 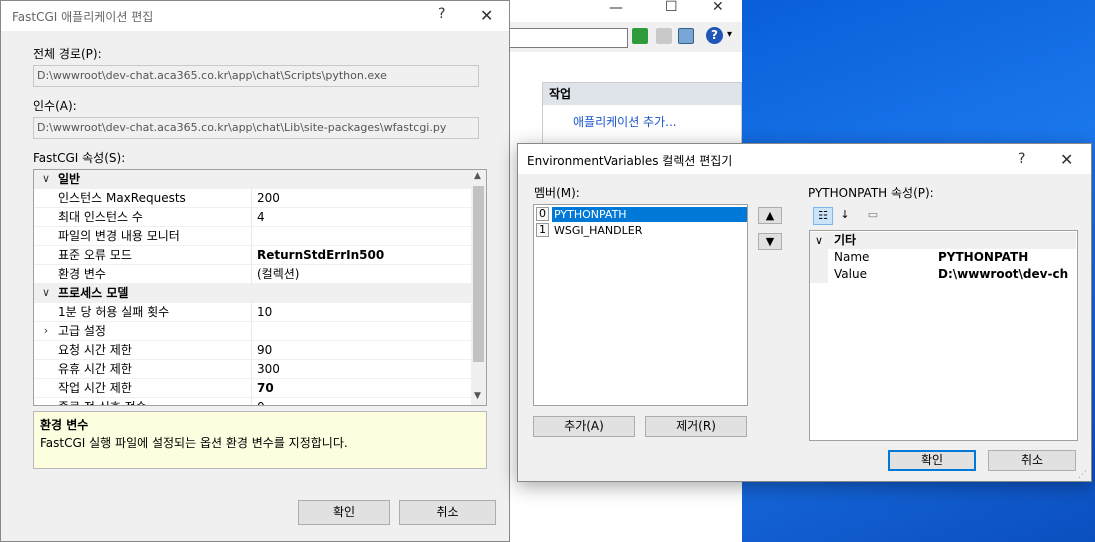 I want to click on property-row: 최대 인스턴스 수 4, so click(x=252, y=217).